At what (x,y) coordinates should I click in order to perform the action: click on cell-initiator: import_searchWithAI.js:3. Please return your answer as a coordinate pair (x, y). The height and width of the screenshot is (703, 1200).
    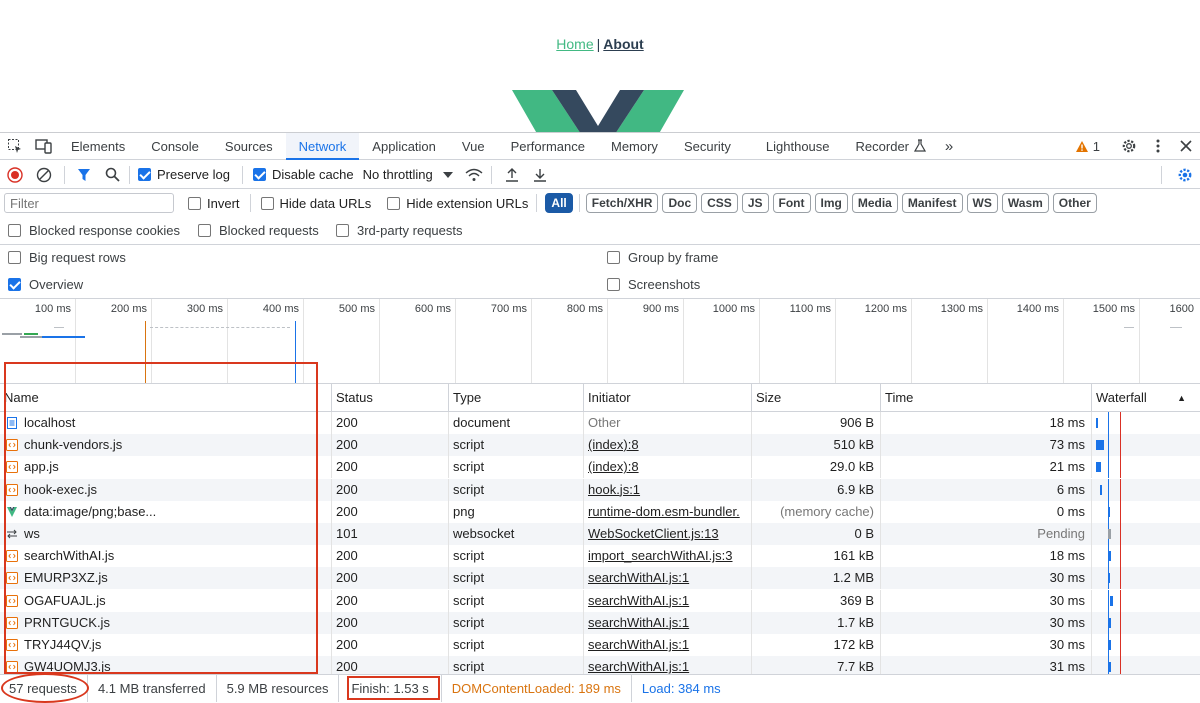
    Looking at the image, I should click on (668, 556).